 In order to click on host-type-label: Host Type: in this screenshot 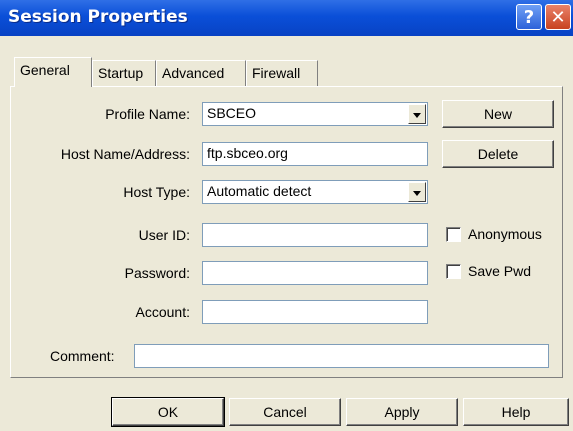, I will do `click(156, 192)`.